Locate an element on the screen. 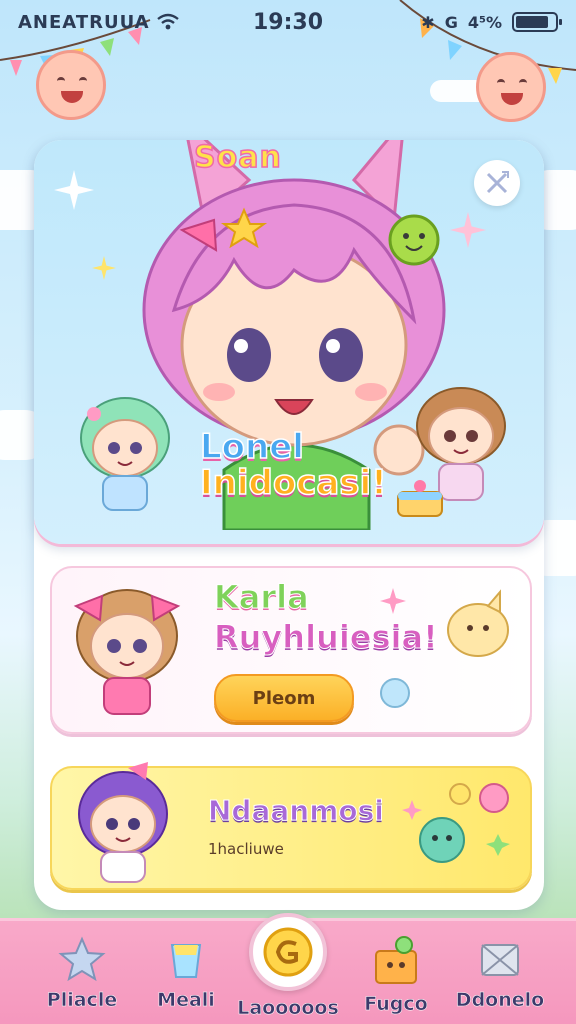  tab-label: Meali is located at coordinates (186, 1000).